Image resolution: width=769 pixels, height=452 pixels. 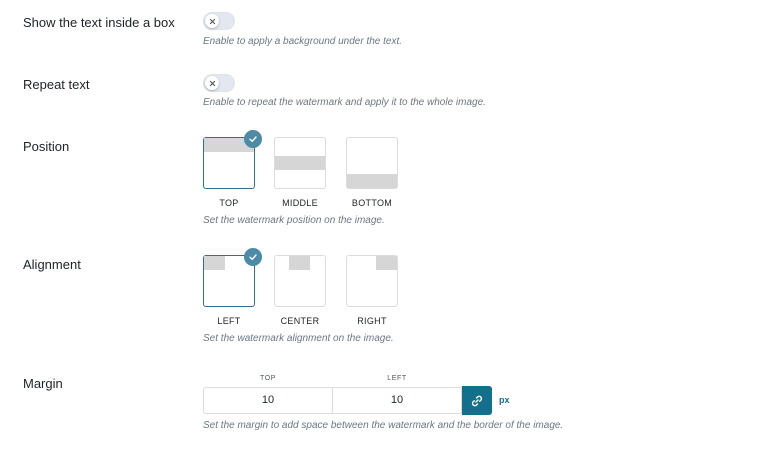 I want to click on alignment-option-right, so click(x=372, y=281).